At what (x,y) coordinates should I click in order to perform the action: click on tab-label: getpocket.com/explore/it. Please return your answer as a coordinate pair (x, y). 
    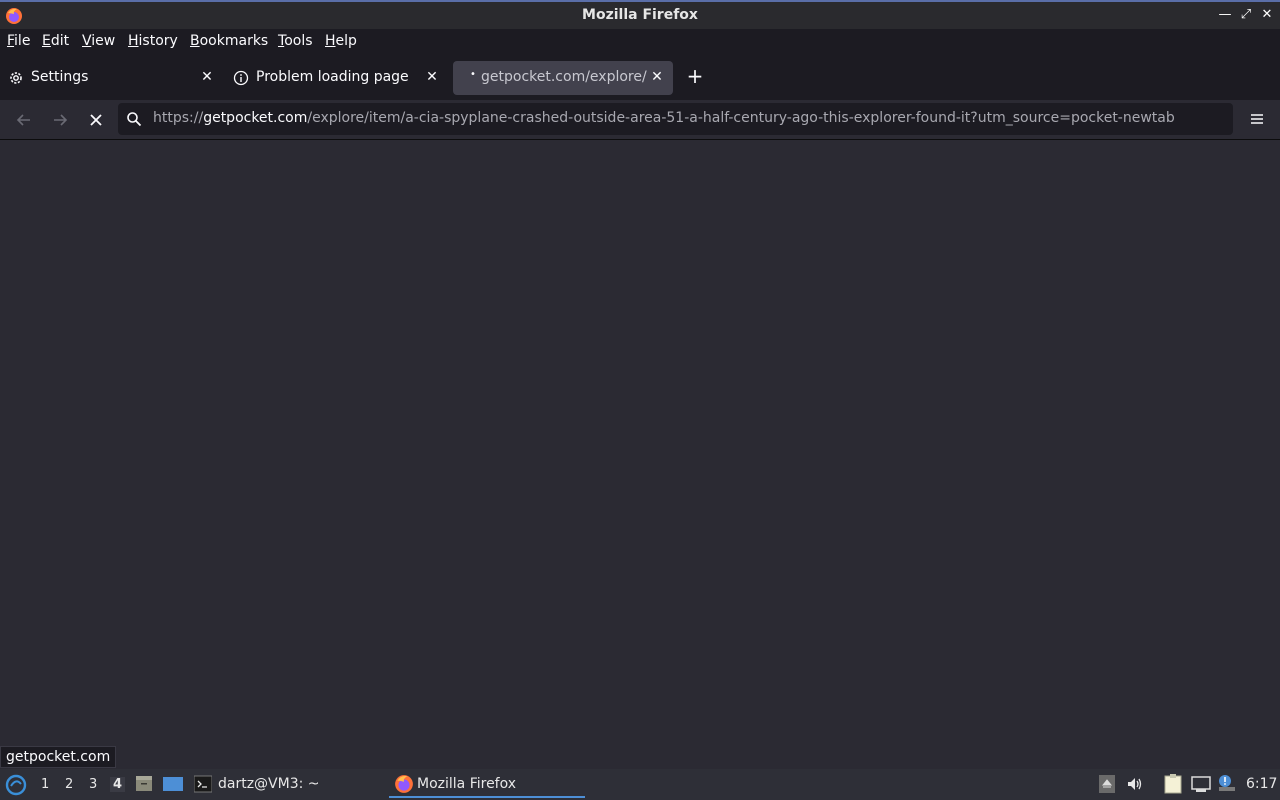
    Looking at the image, I should click on (564, 77).